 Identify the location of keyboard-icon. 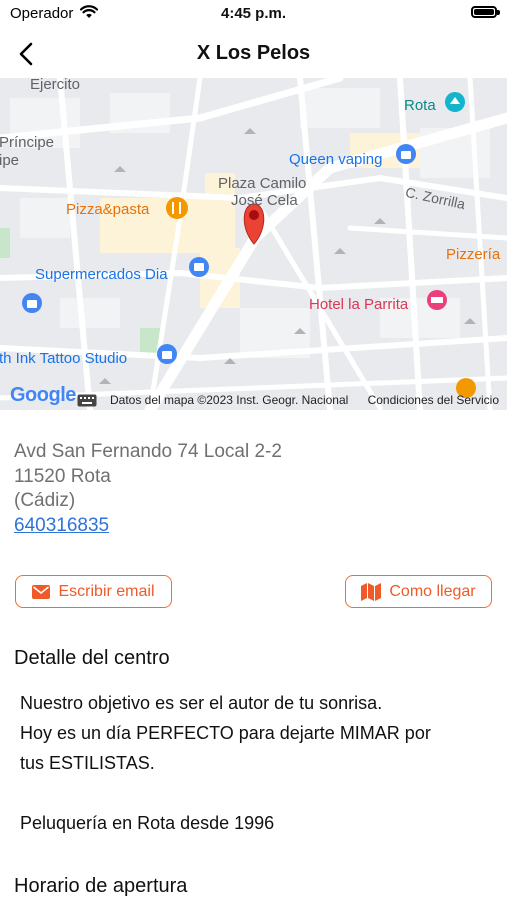
(87, 400).